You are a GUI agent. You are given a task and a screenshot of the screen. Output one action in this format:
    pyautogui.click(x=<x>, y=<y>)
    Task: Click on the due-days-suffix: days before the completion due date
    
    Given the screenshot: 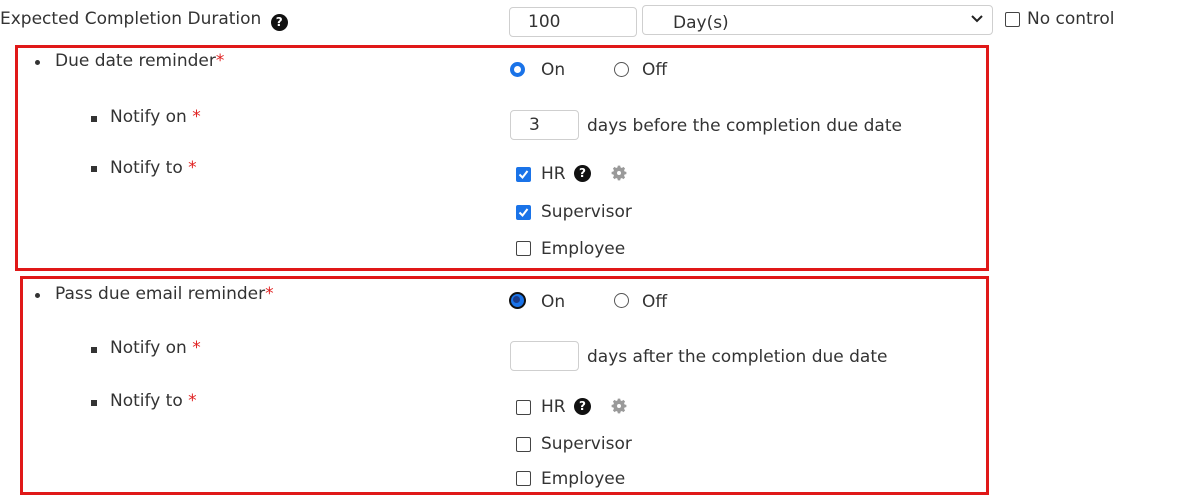 What is the action you would take?
    pyautogui.click(x=744, y=126)
    